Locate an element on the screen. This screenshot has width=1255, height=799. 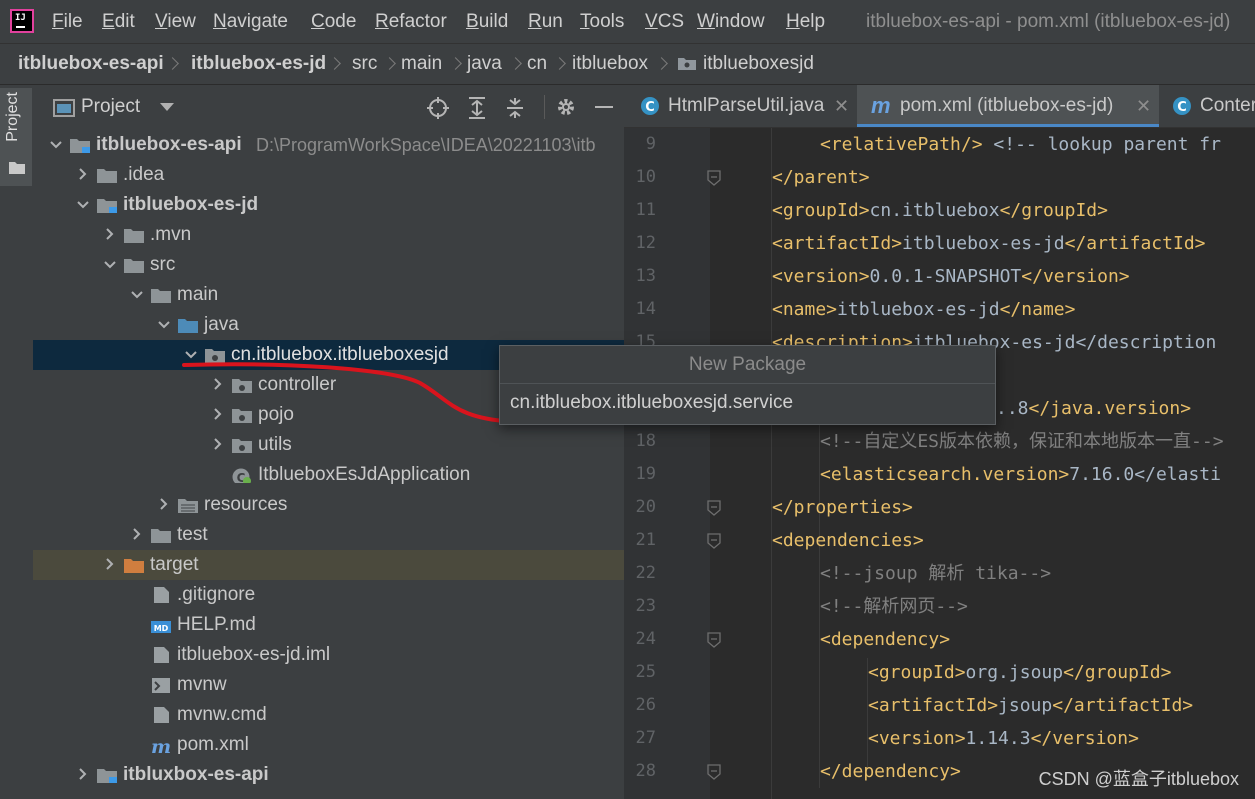
code-line: <groupId>org.jsoup</groupId> is located at coordinates (1019, 672).